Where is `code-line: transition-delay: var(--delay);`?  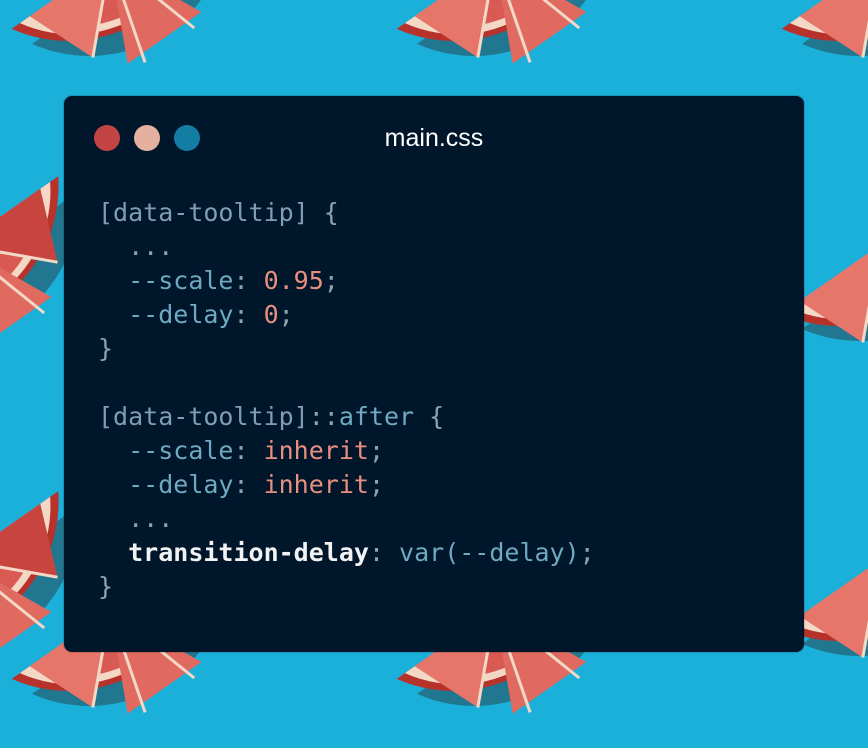
code-line: transition-delay: var(--delay); is located at coordinates (346, 553).